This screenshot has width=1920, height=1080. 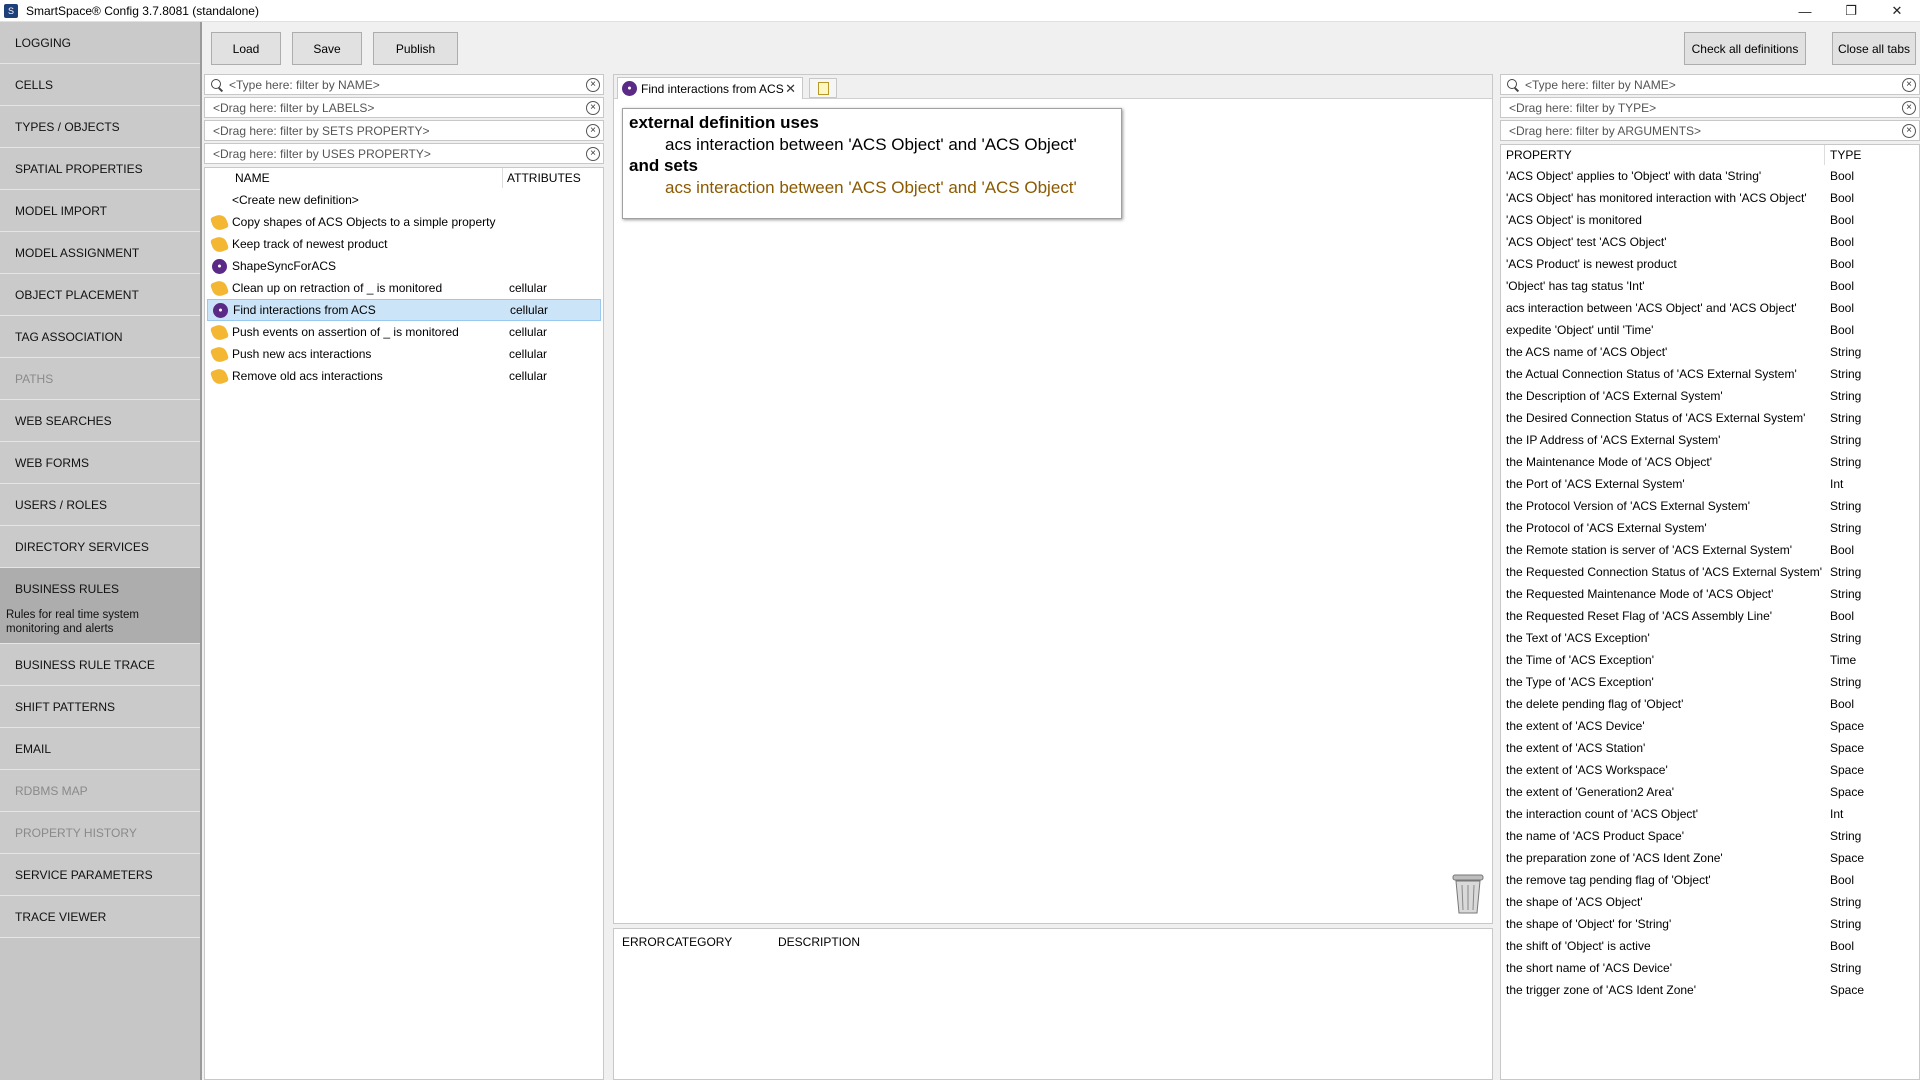 I want to click on nav-item-web-forms: WEB FORMS, so click(x=100, y=463).